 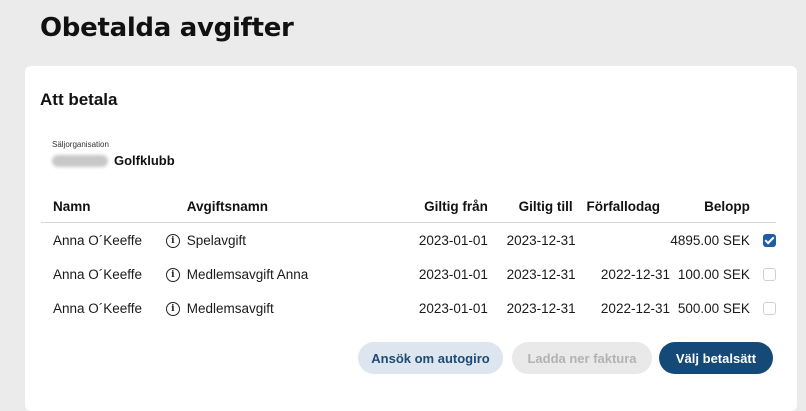 What do you see at coordinates (533, 206) in the screenshot?
I see `header-valid-to: Giltig till` at bounding box center [533, 206].